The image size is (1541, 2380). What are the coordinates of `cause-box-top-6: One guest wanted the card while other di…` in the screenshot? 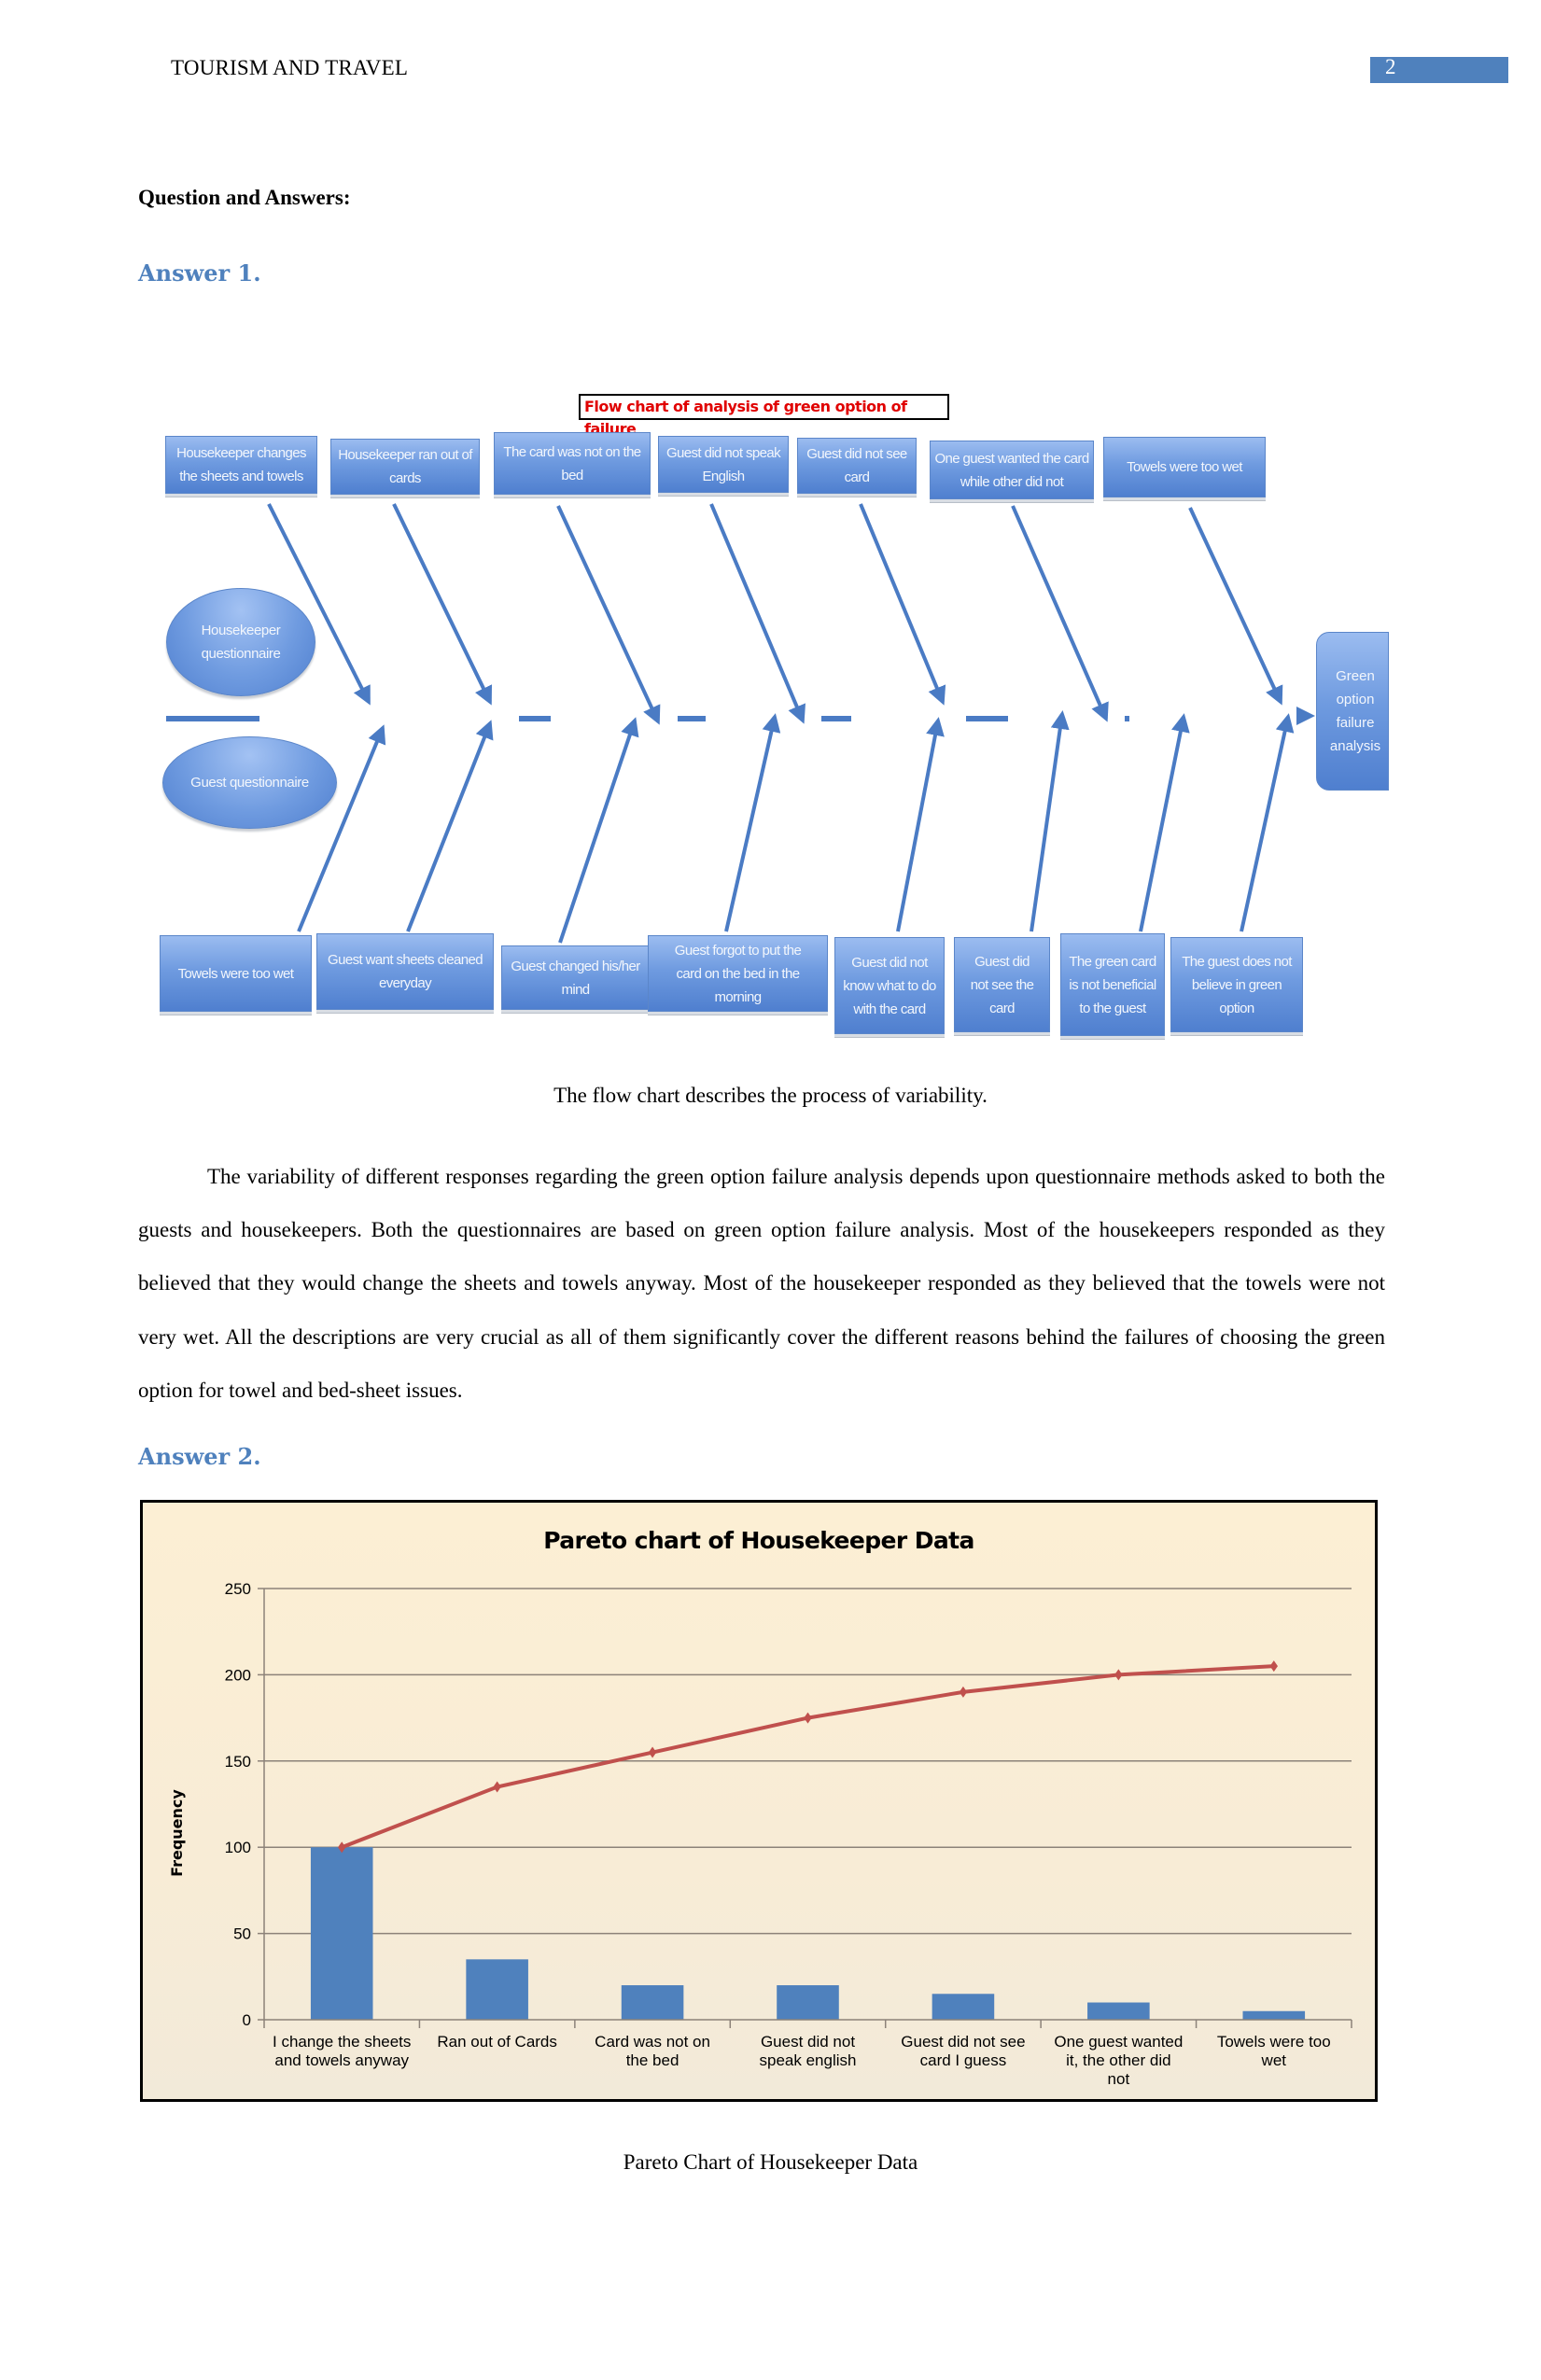 It's located at (1012, 470).